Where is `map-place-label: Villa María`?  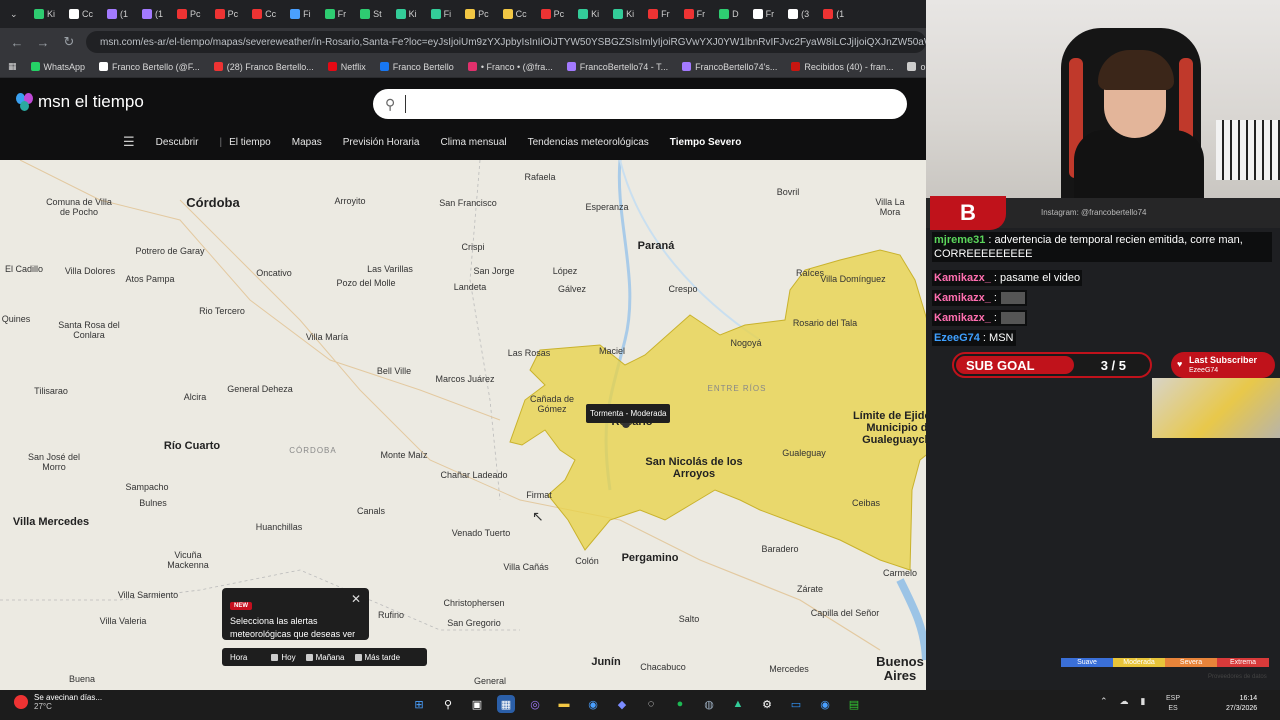 map-place-label: Villa María is located at coordinates (327, 337).